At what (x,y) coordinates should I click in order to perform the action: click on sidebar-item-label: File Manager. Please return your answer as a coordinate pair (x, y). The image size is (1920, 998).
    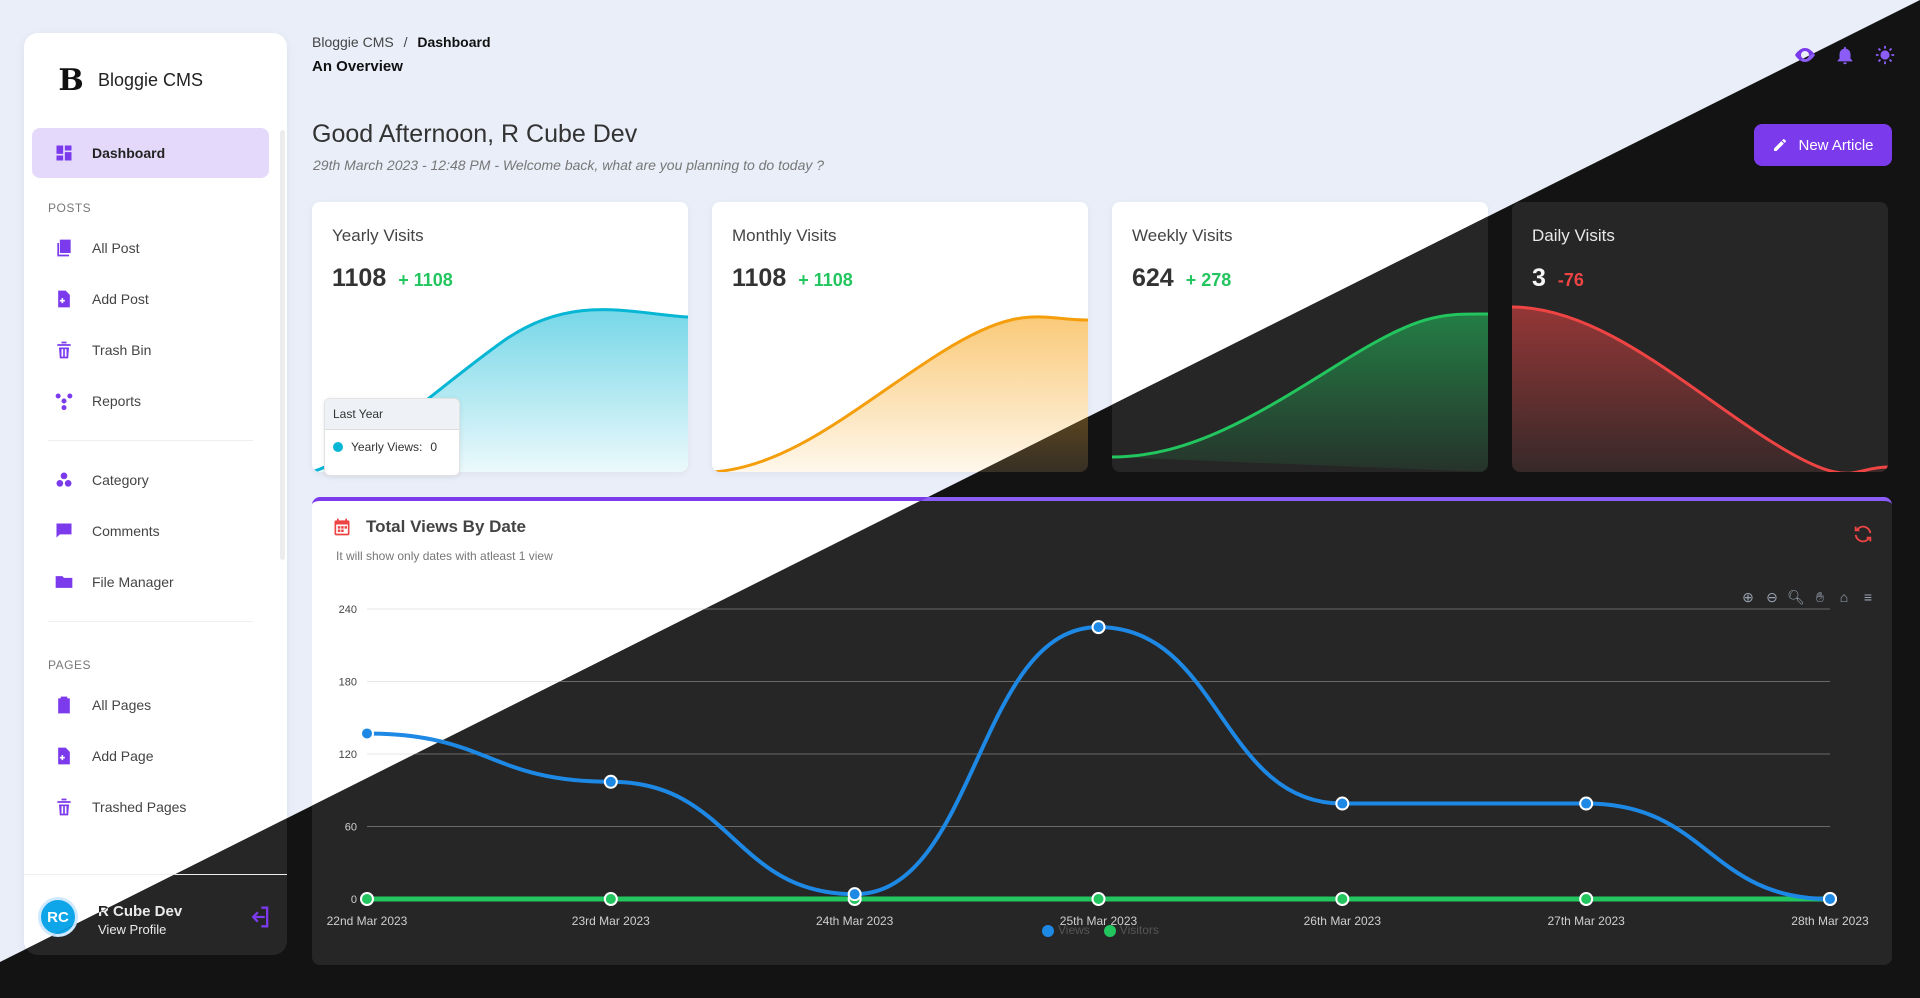
    Looking at the image, I should click on (133, 582).